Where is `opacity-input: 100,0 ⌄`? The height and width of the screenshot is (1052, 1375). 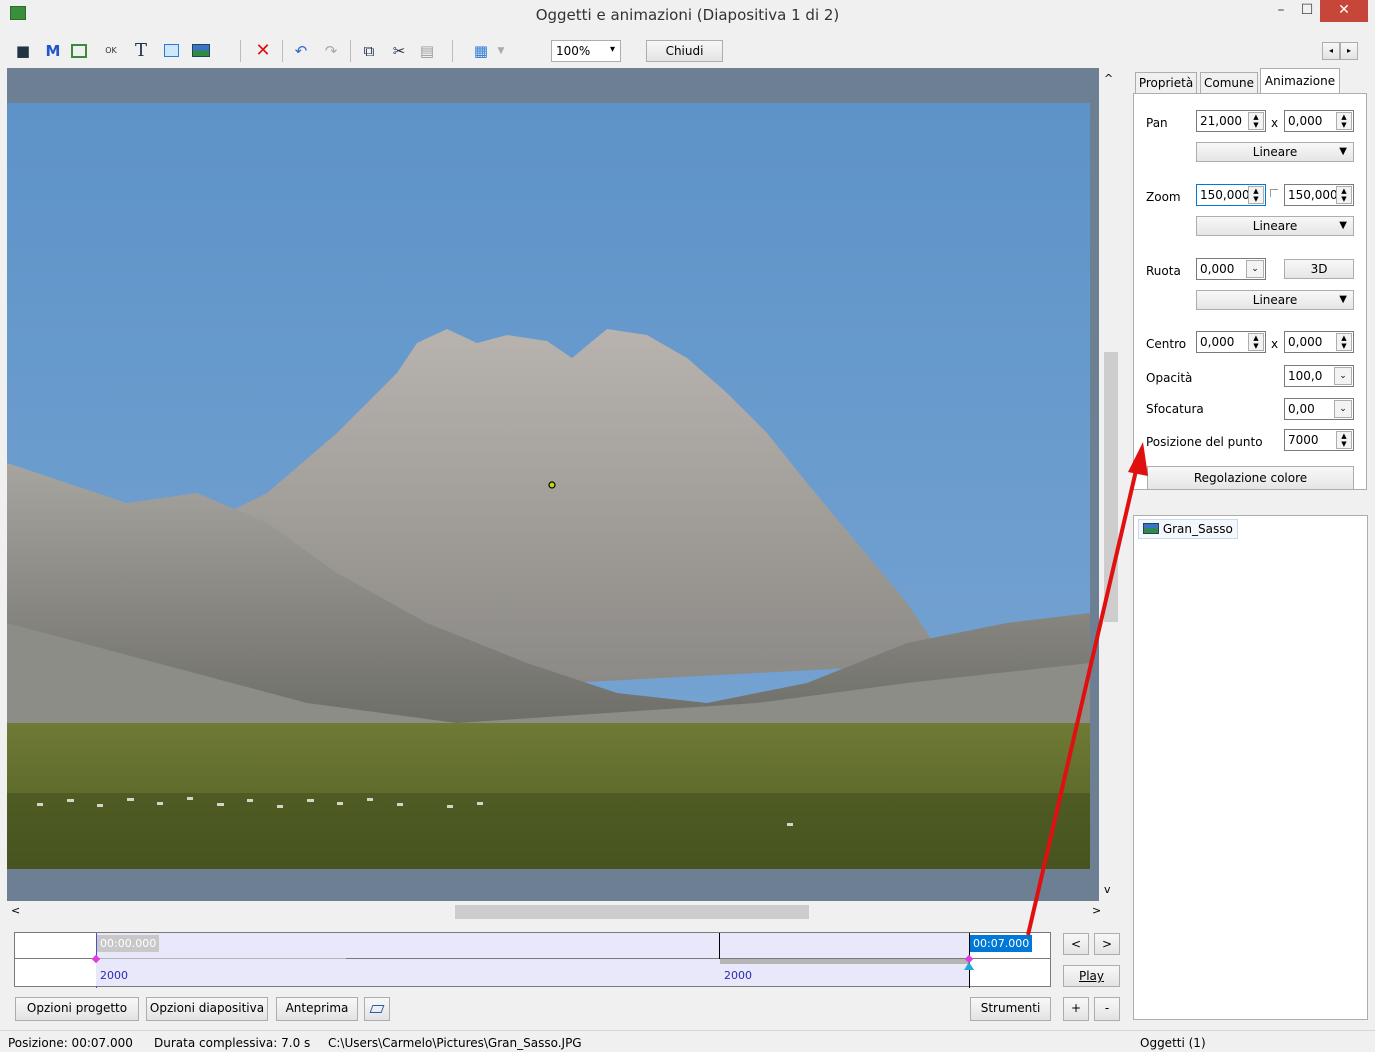
opacity-input: 100,0 ⌄ is located at coordinates (1319, 376).